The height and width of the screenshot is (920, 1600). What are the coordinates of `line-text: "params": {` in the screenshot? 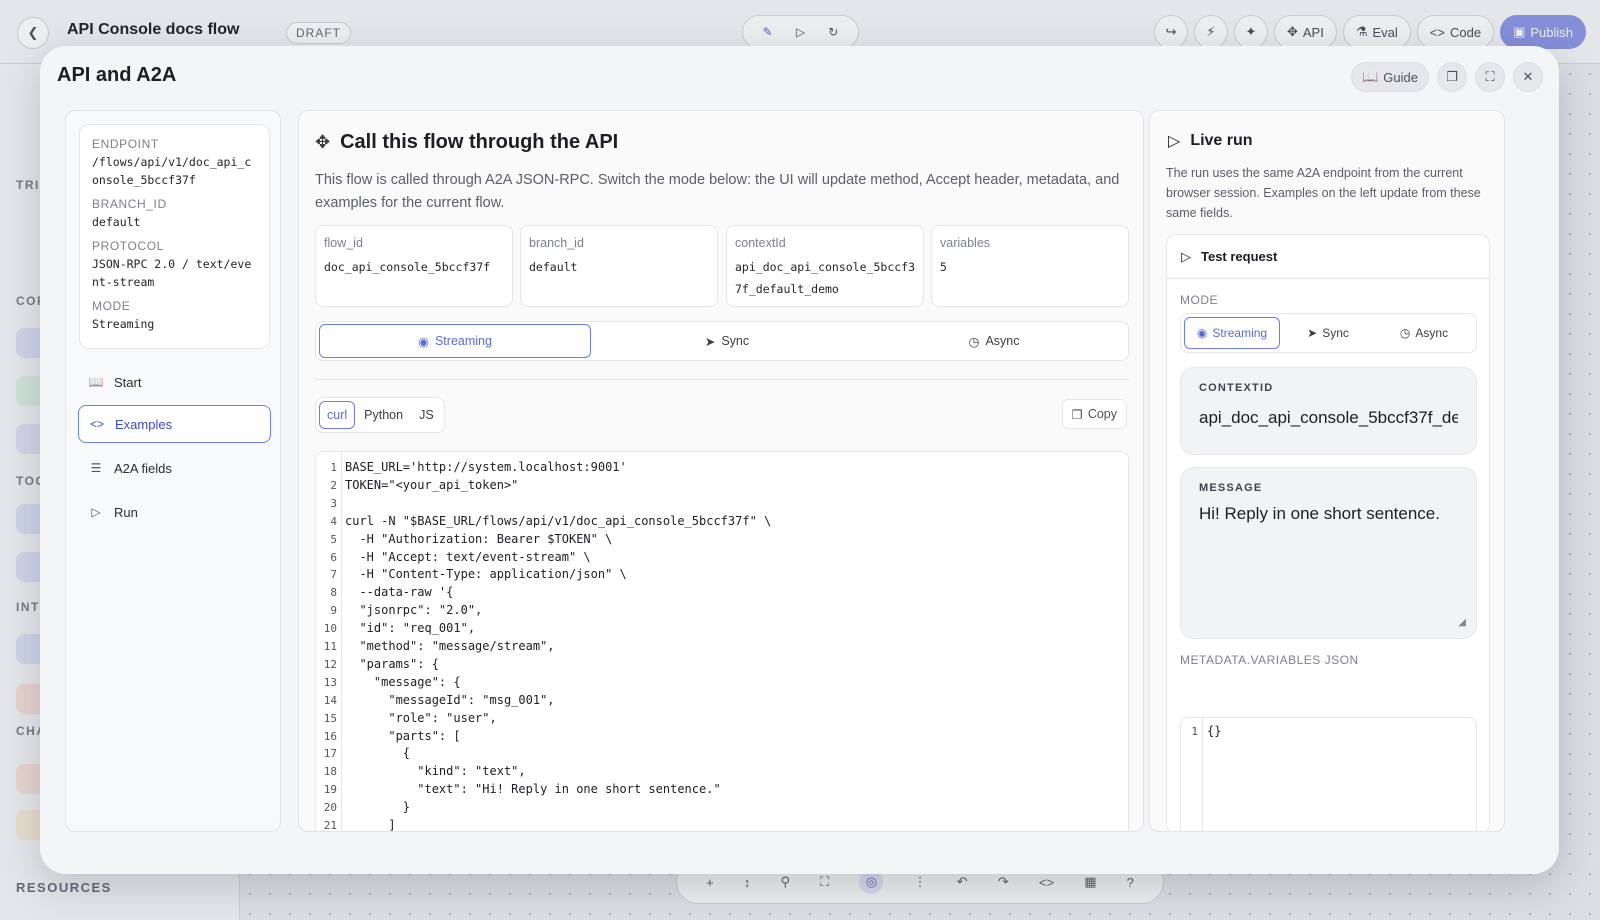 It's located at (392, 663).